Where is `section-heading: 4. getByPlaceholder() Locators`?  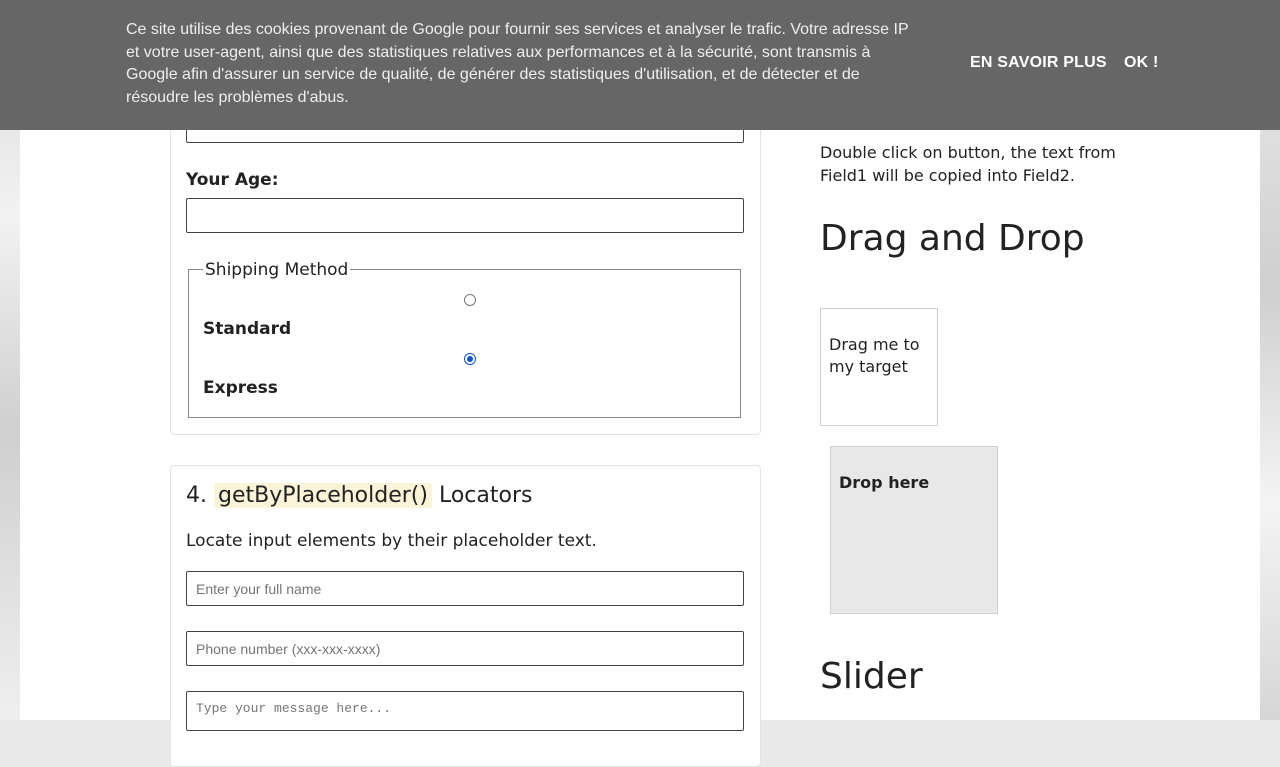
section-heading: 4. getByPlaceholder() Locators is located at coordinates (359, 495).